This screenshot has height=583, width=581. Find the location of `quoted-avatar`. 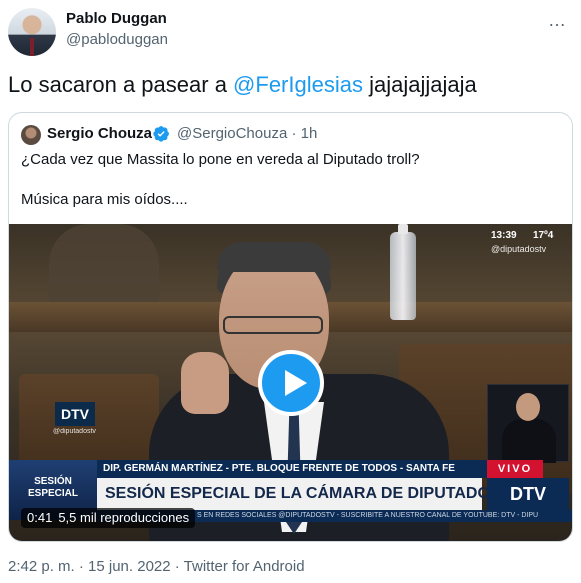

quoted-avatar is located at coordinates (31, 135).